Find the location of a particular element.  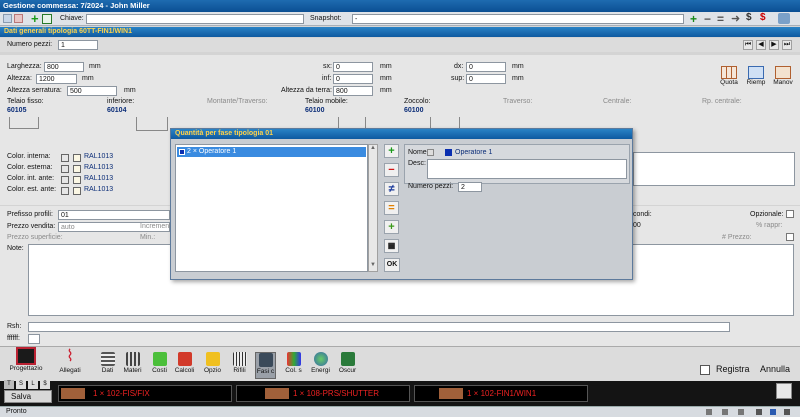

rsh-input is located at coordinates (379, 327).